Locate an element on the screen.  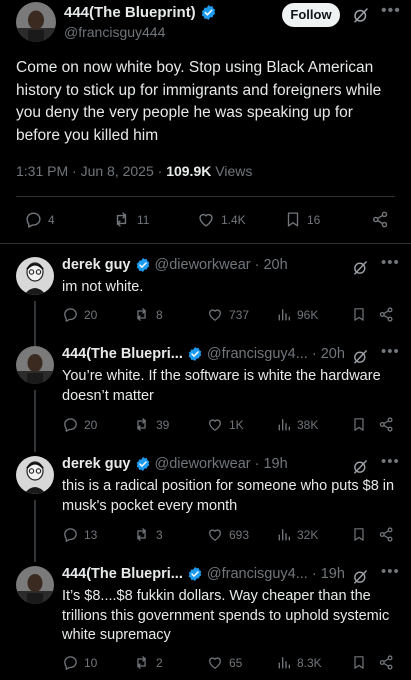
like-count: 65 is located at coordinates (236, 662).